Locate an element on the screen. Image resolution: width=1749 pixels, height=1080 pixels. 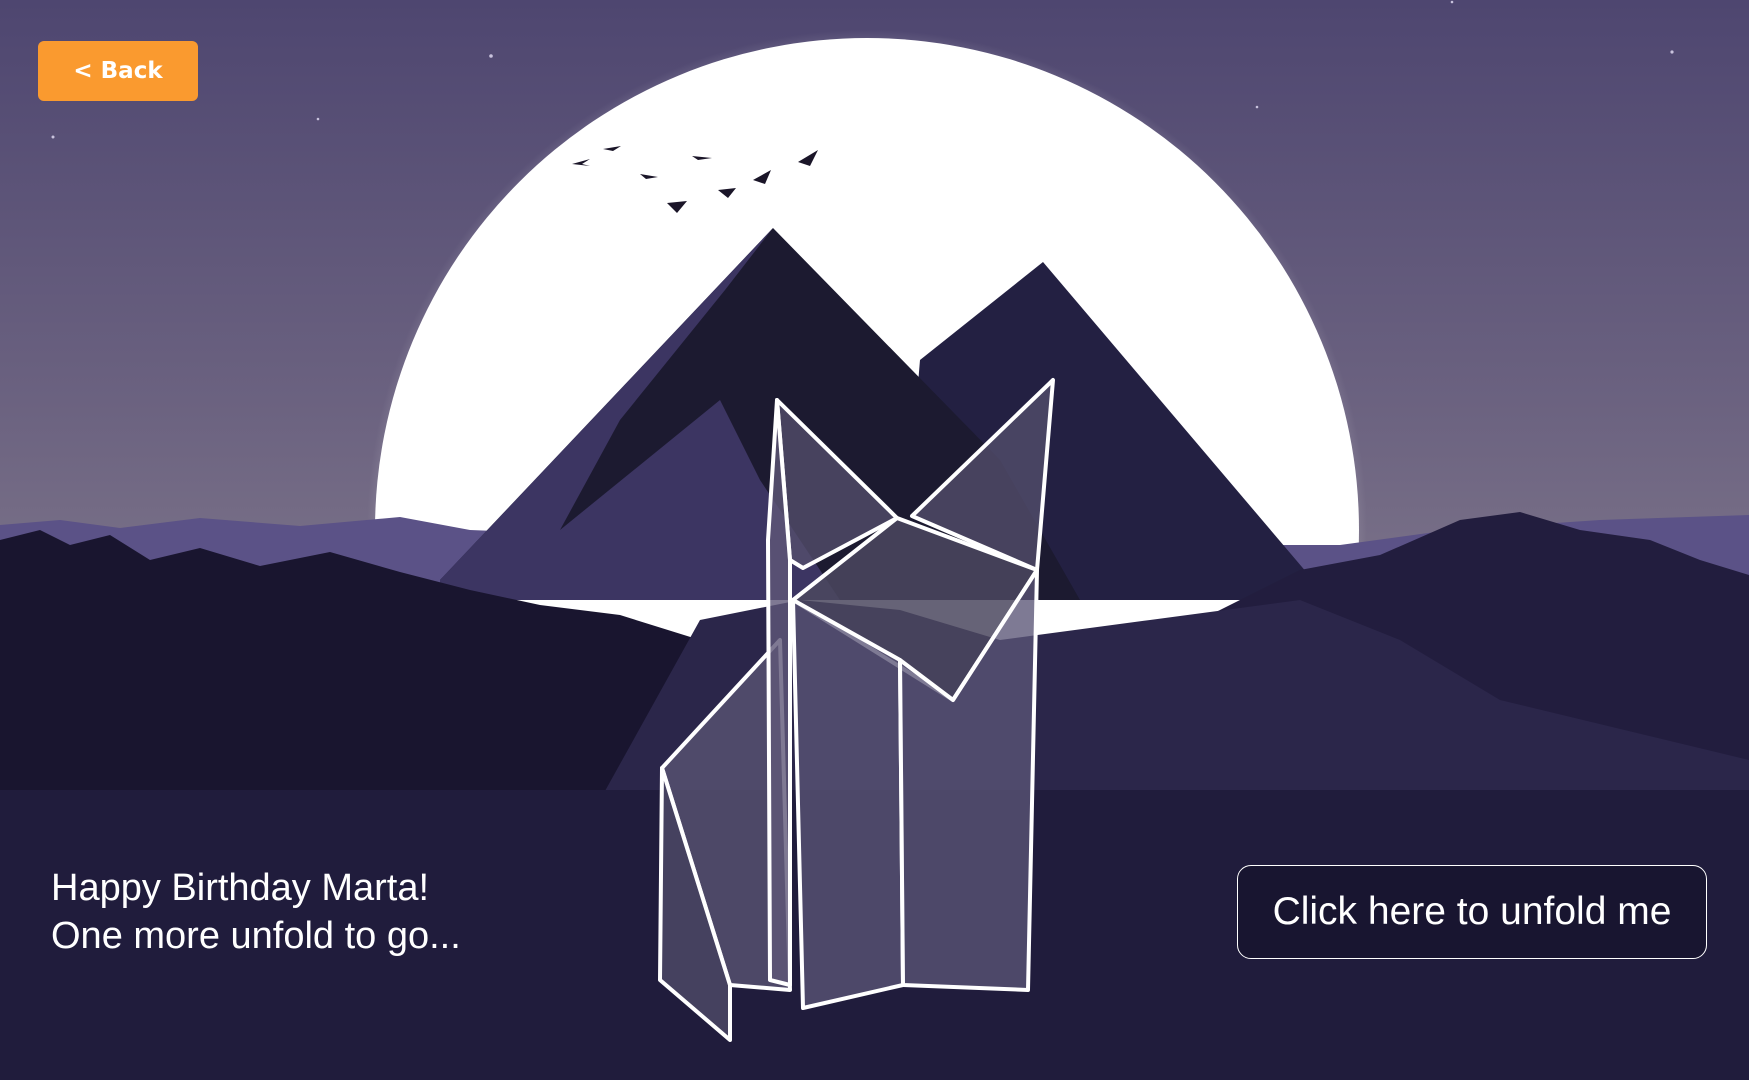
message-line-1: Happy Birthday Marta! is located at coordinates (240, 888).